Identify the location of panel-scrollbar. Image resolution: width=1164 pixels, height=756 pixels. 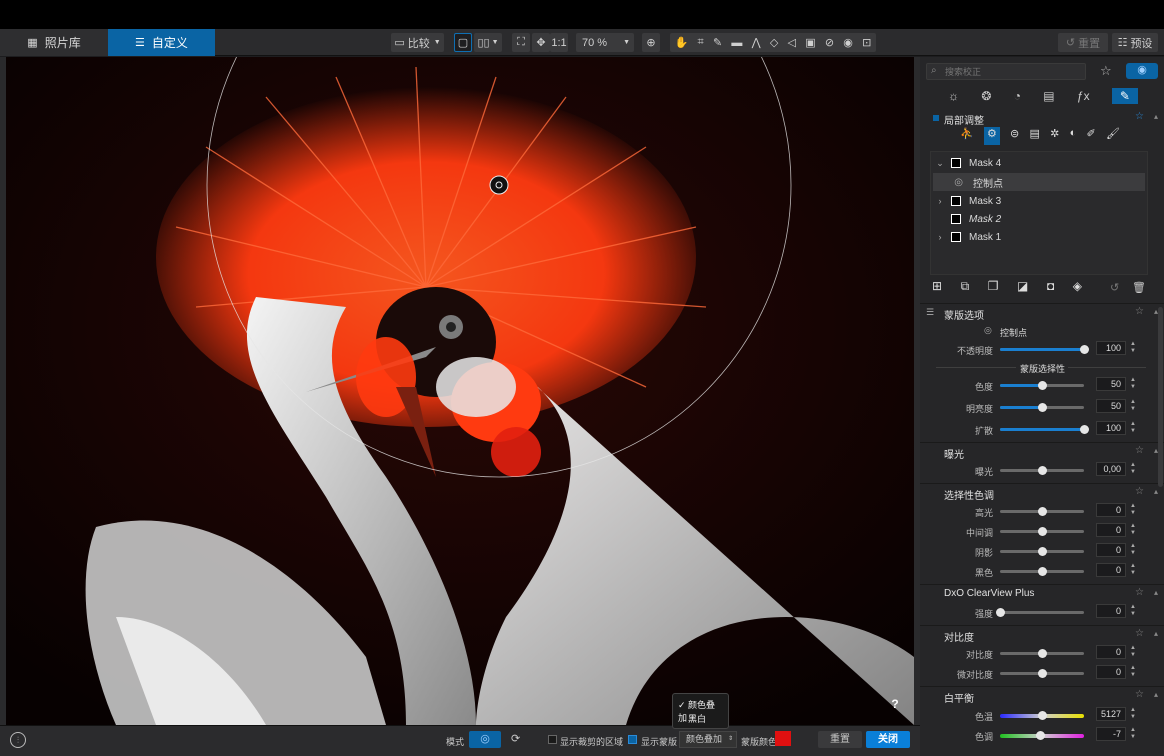
(1160, 397).